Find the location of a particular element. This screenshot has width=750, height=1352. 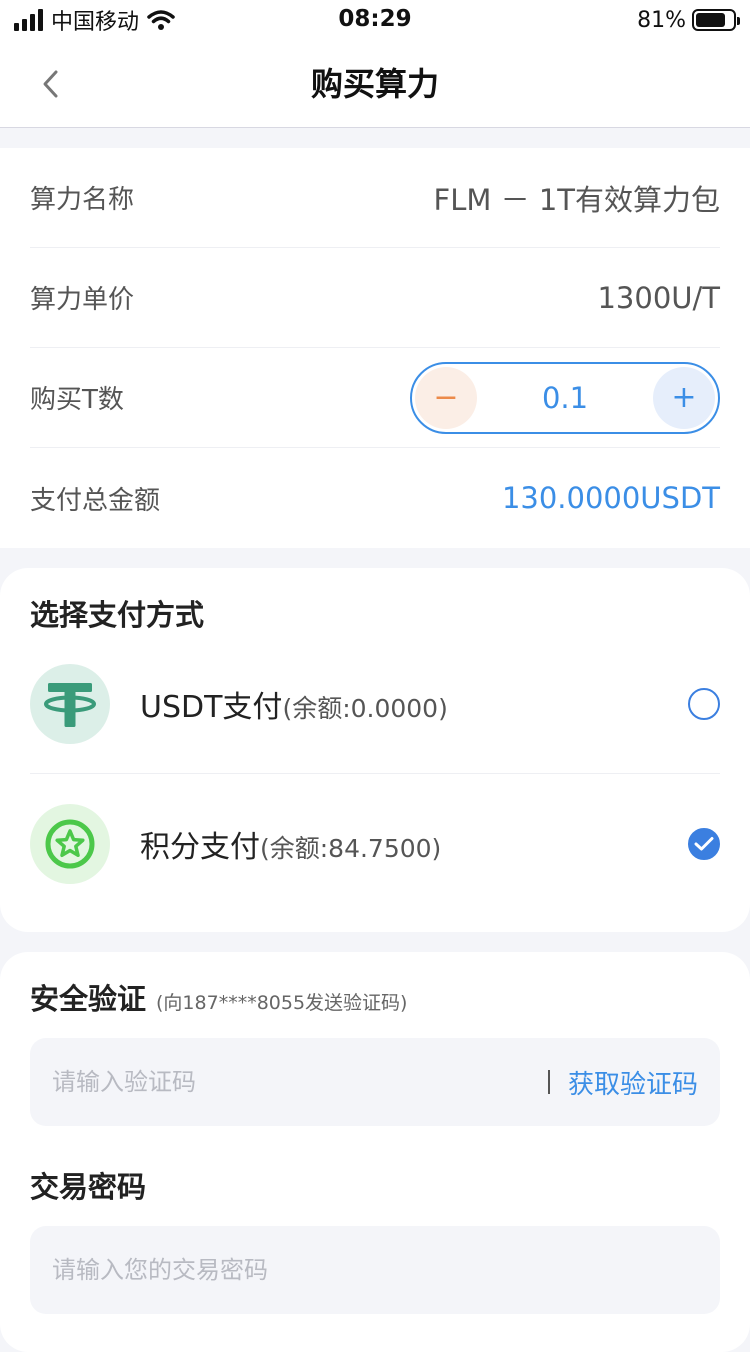

checkmark-icon is located at coordinates (704, 844).